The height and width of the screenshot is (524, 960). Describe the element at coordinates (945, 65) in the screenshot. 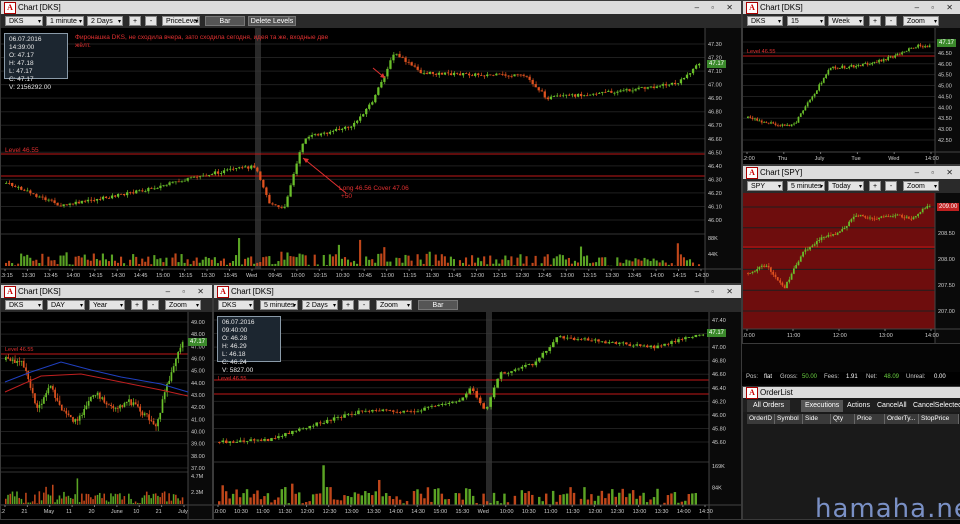

I see `y-tick-label: 46.00` at that location.